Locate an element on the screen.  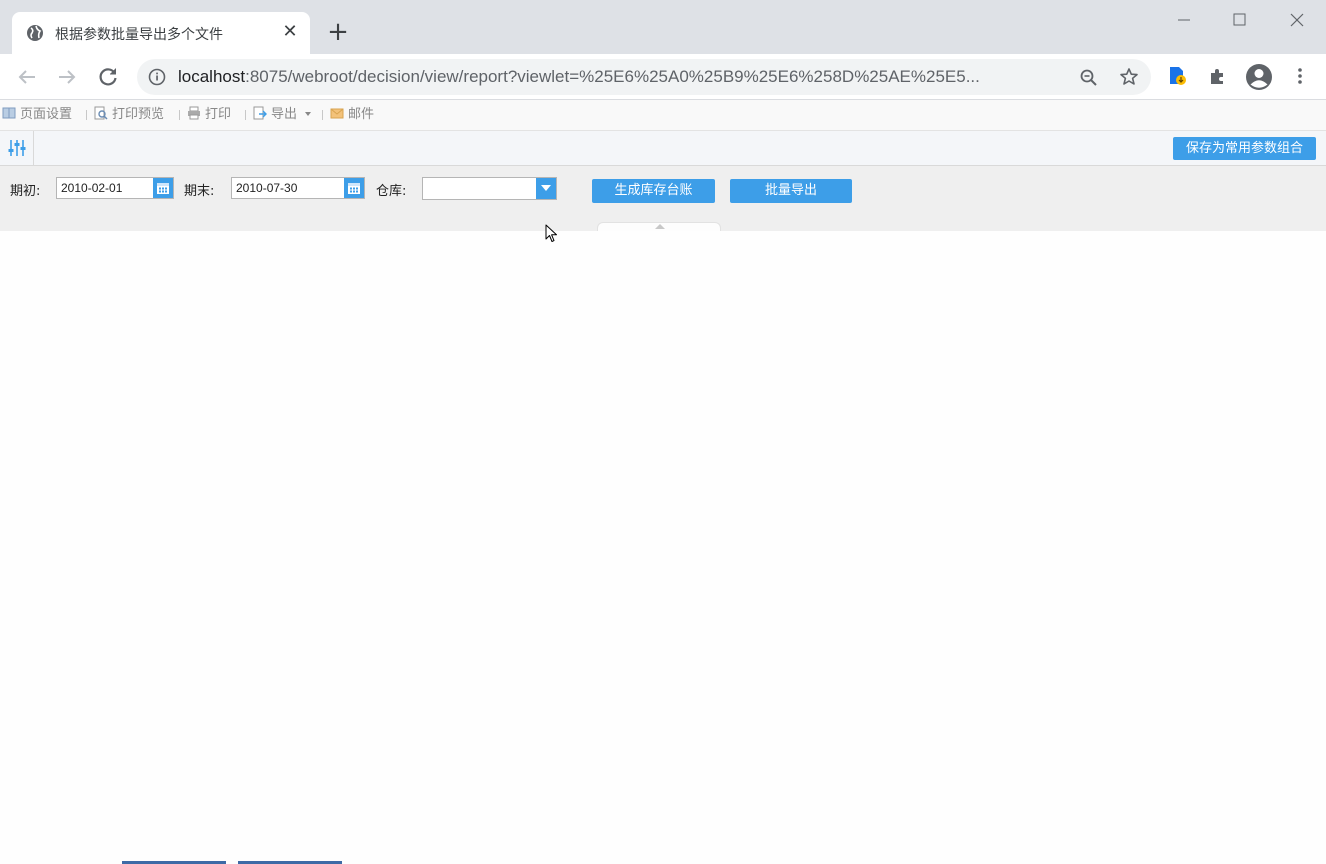
start-date-label: 期初: is located at coordinates (25, 191).